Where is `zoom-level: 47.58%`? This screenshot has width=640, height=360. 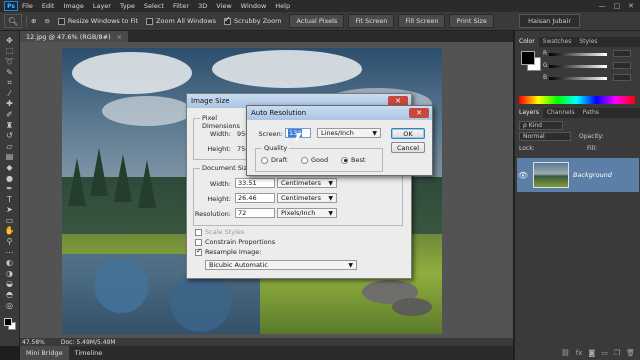 zoom-level: 47.58% is located at coordinates (33, 342).